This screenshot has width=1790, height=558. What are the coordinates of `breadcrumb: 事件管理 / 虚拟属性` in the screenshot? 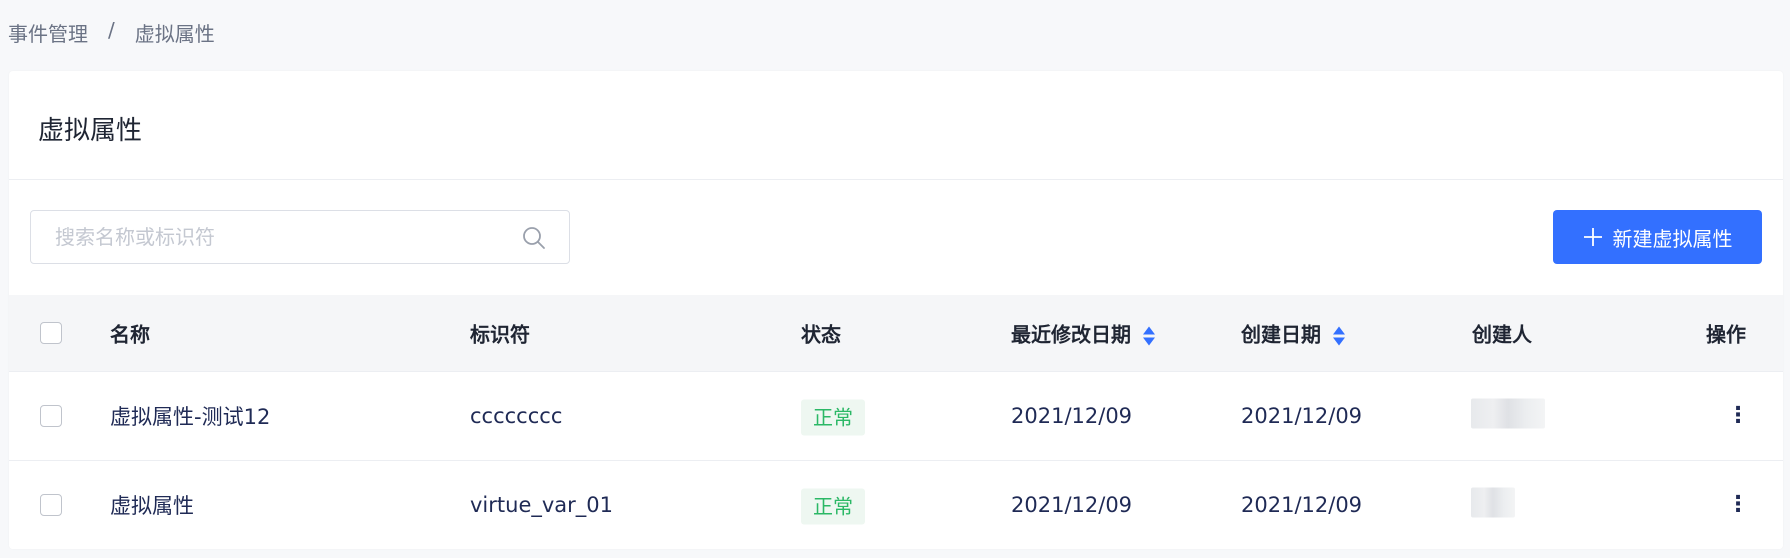 It's located at (111, 32).